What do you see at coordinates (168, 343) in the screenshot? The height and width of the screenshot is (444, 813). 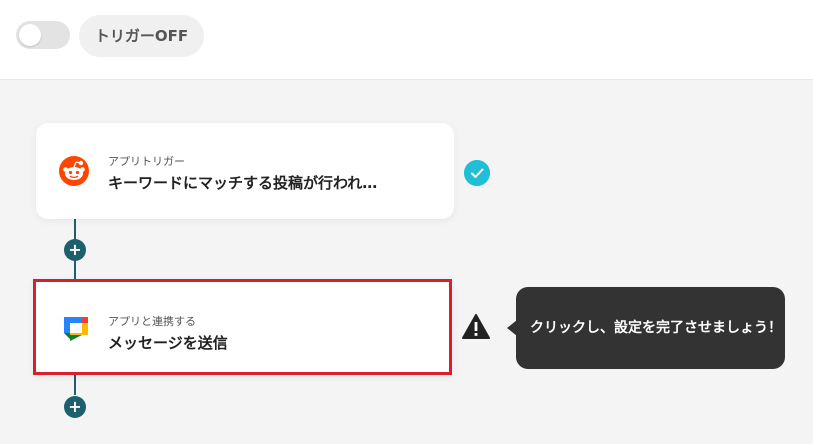 I see `step-title: メッセージを送信` at bounding box center [168, 343].